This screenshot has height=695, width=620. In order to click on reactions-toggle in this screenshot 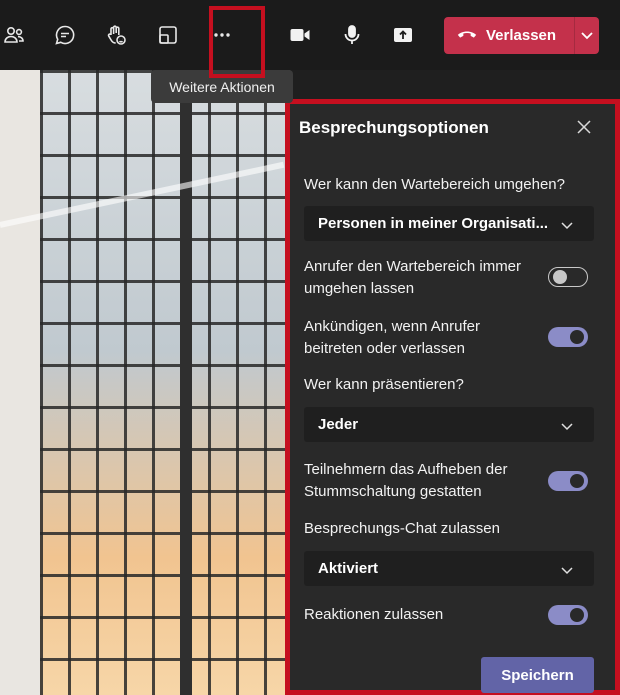, I will do `click(568, 615)`.